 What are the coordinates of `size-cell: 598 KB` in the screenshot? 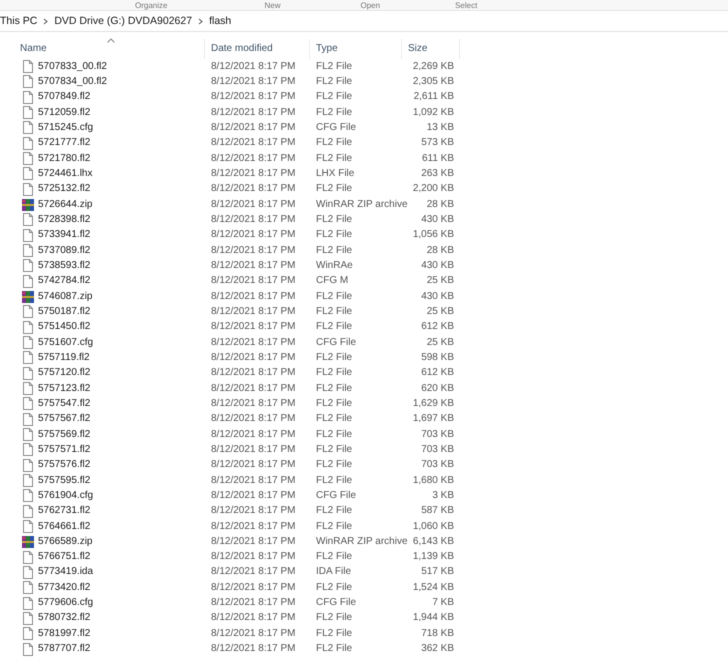 It's located at (437, 358).